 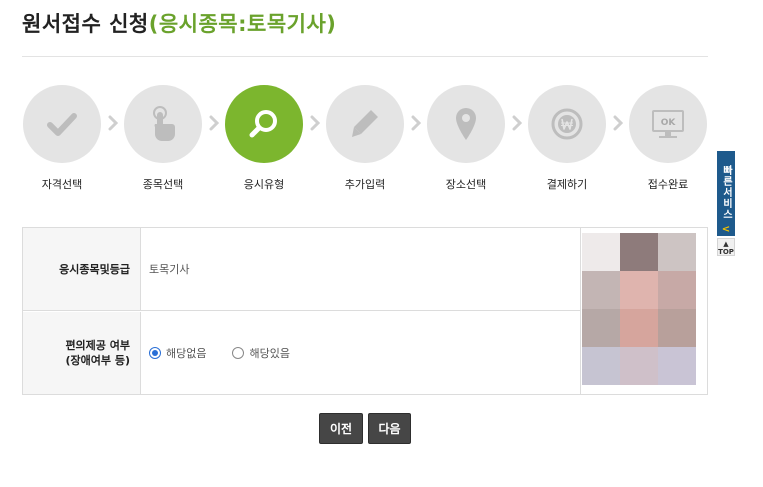 I want to click on step-payment: 결제하기, so click(x=567, y=138).